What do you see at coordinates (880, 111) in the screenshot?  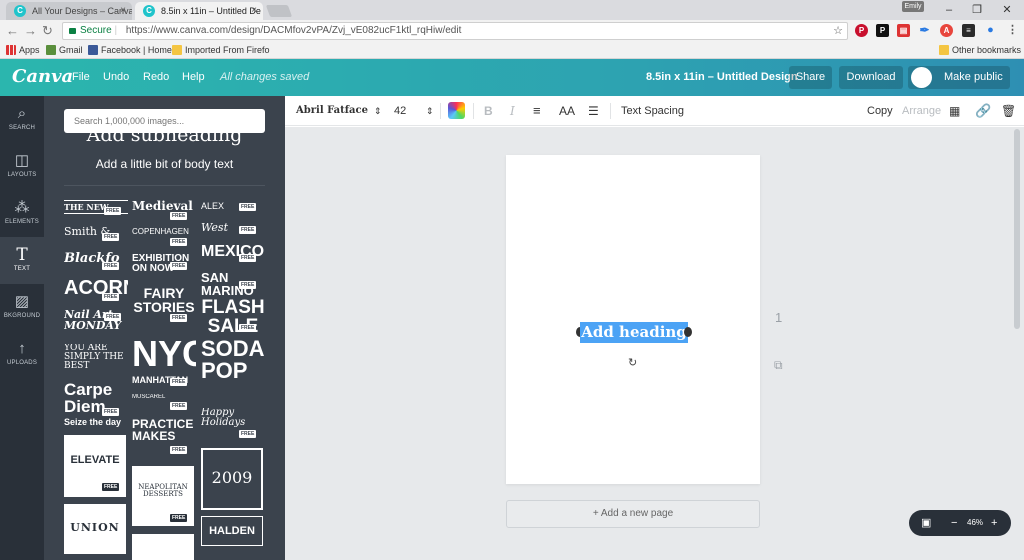 I see `copy-button: Copy` at bounding box center [880, 111].